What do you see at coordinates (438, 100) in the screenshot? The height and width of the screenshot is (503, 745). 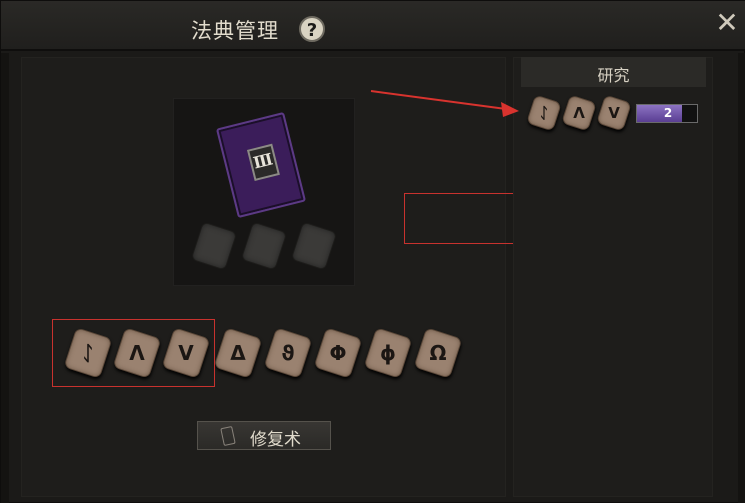 I see `annotation-arrow-line` at bounding box center [438, 100].